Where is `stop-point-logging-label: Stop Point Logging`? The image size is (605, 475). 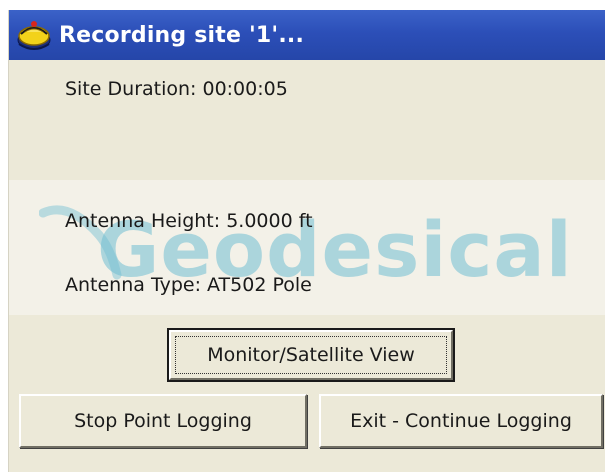
stop-point-logging-label: Stop Point Logging is located at coordinates (163, 421).